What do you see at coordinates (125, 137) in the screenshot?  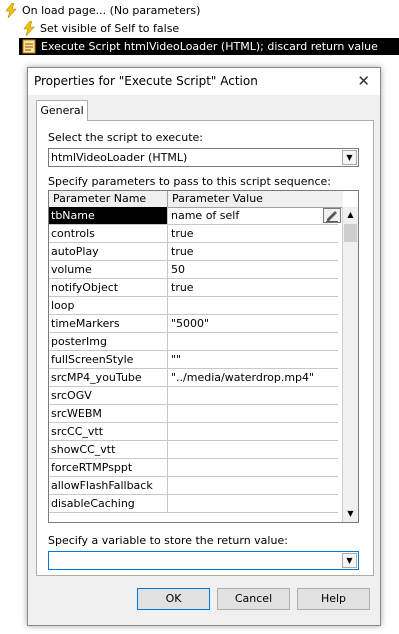 I see `script-select-label: Select the script to execute:` at bounding box center [125, 137].